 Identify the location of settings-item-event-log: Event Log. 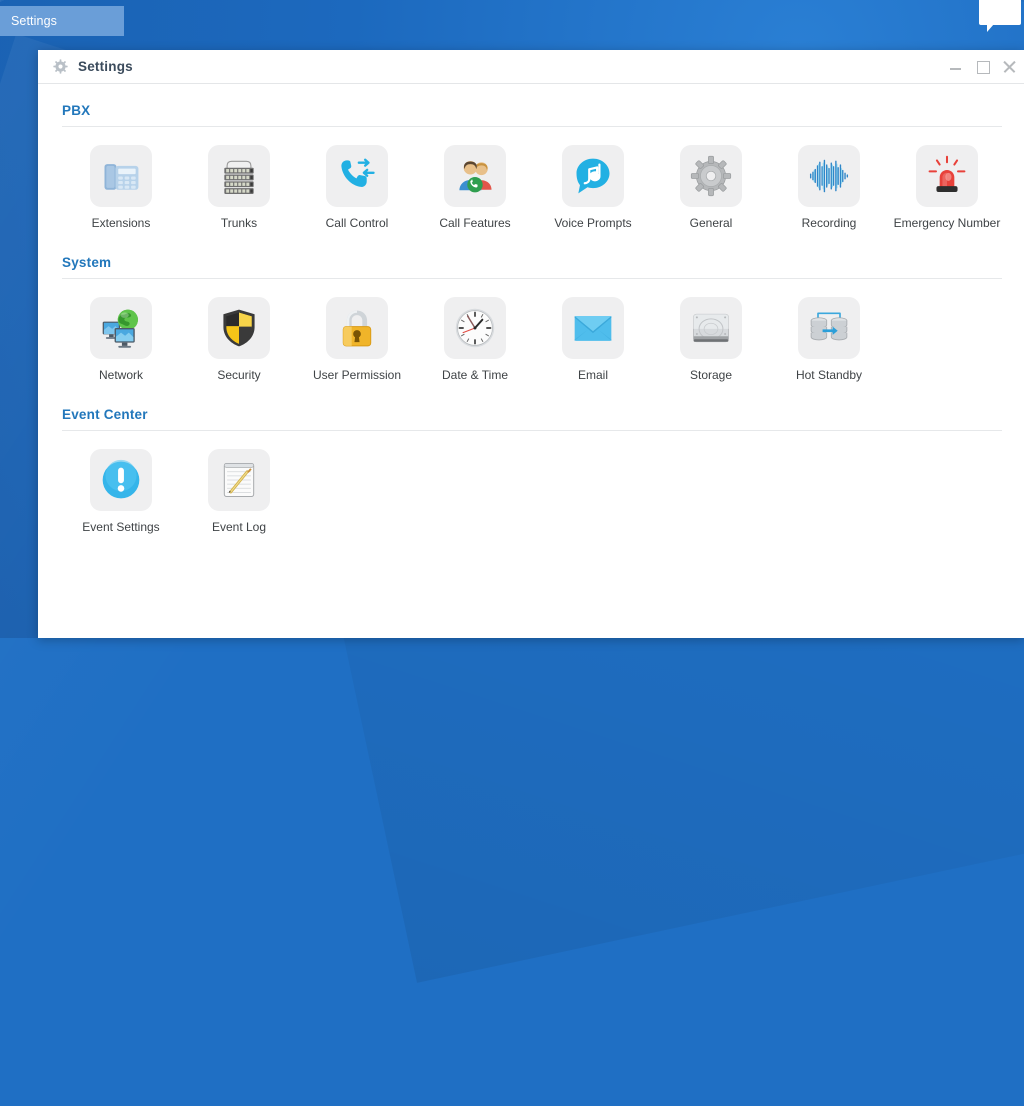
(239, 492).